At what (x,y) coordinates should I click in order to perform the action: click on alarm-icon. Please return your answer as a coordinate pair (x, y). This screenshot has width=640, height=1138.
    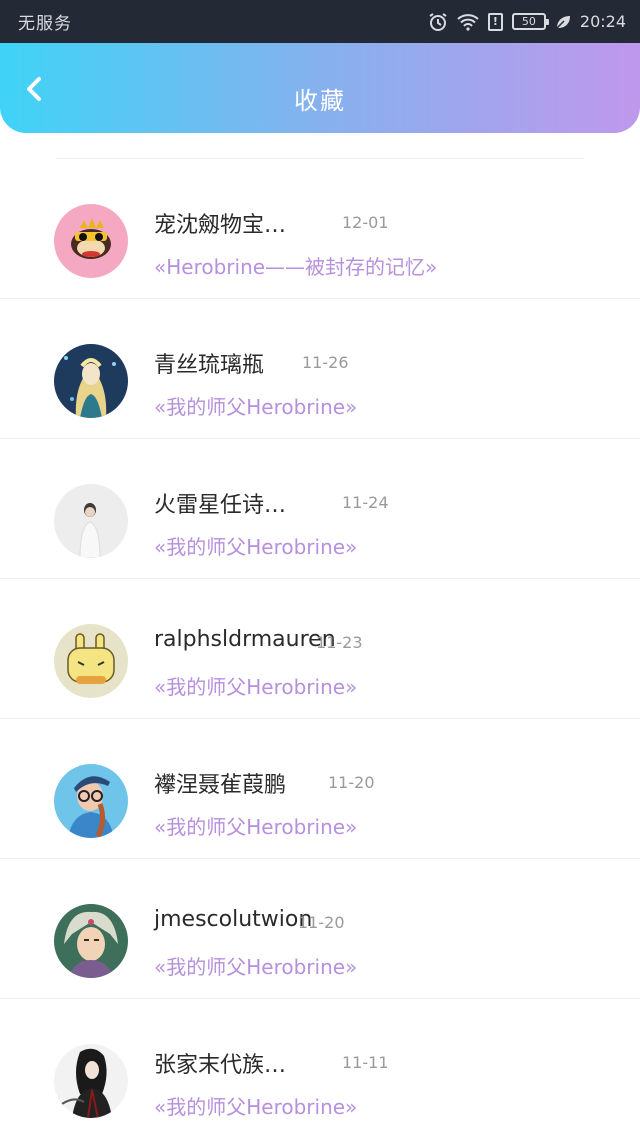
    Looking at the image, I should click on (438, 22).